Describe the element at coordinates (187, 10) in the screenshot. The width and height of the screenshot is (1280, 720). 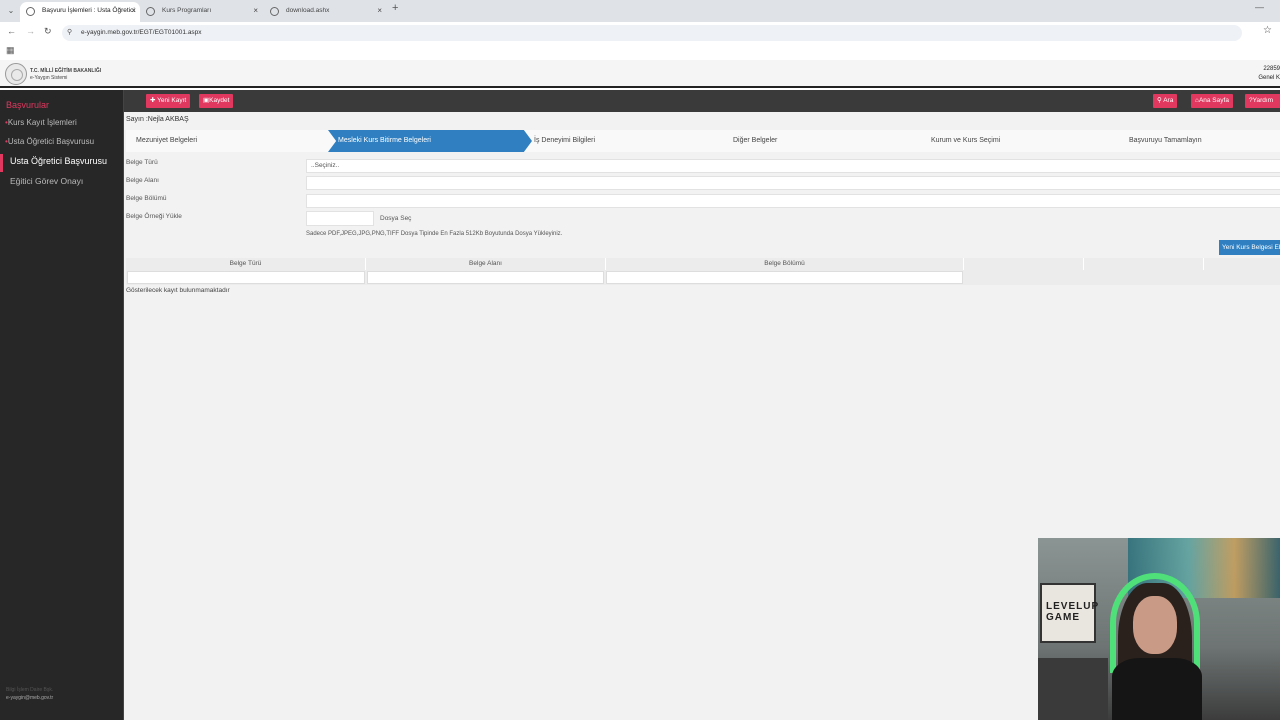
I see `tab-title: Kurs Programları` at that location.